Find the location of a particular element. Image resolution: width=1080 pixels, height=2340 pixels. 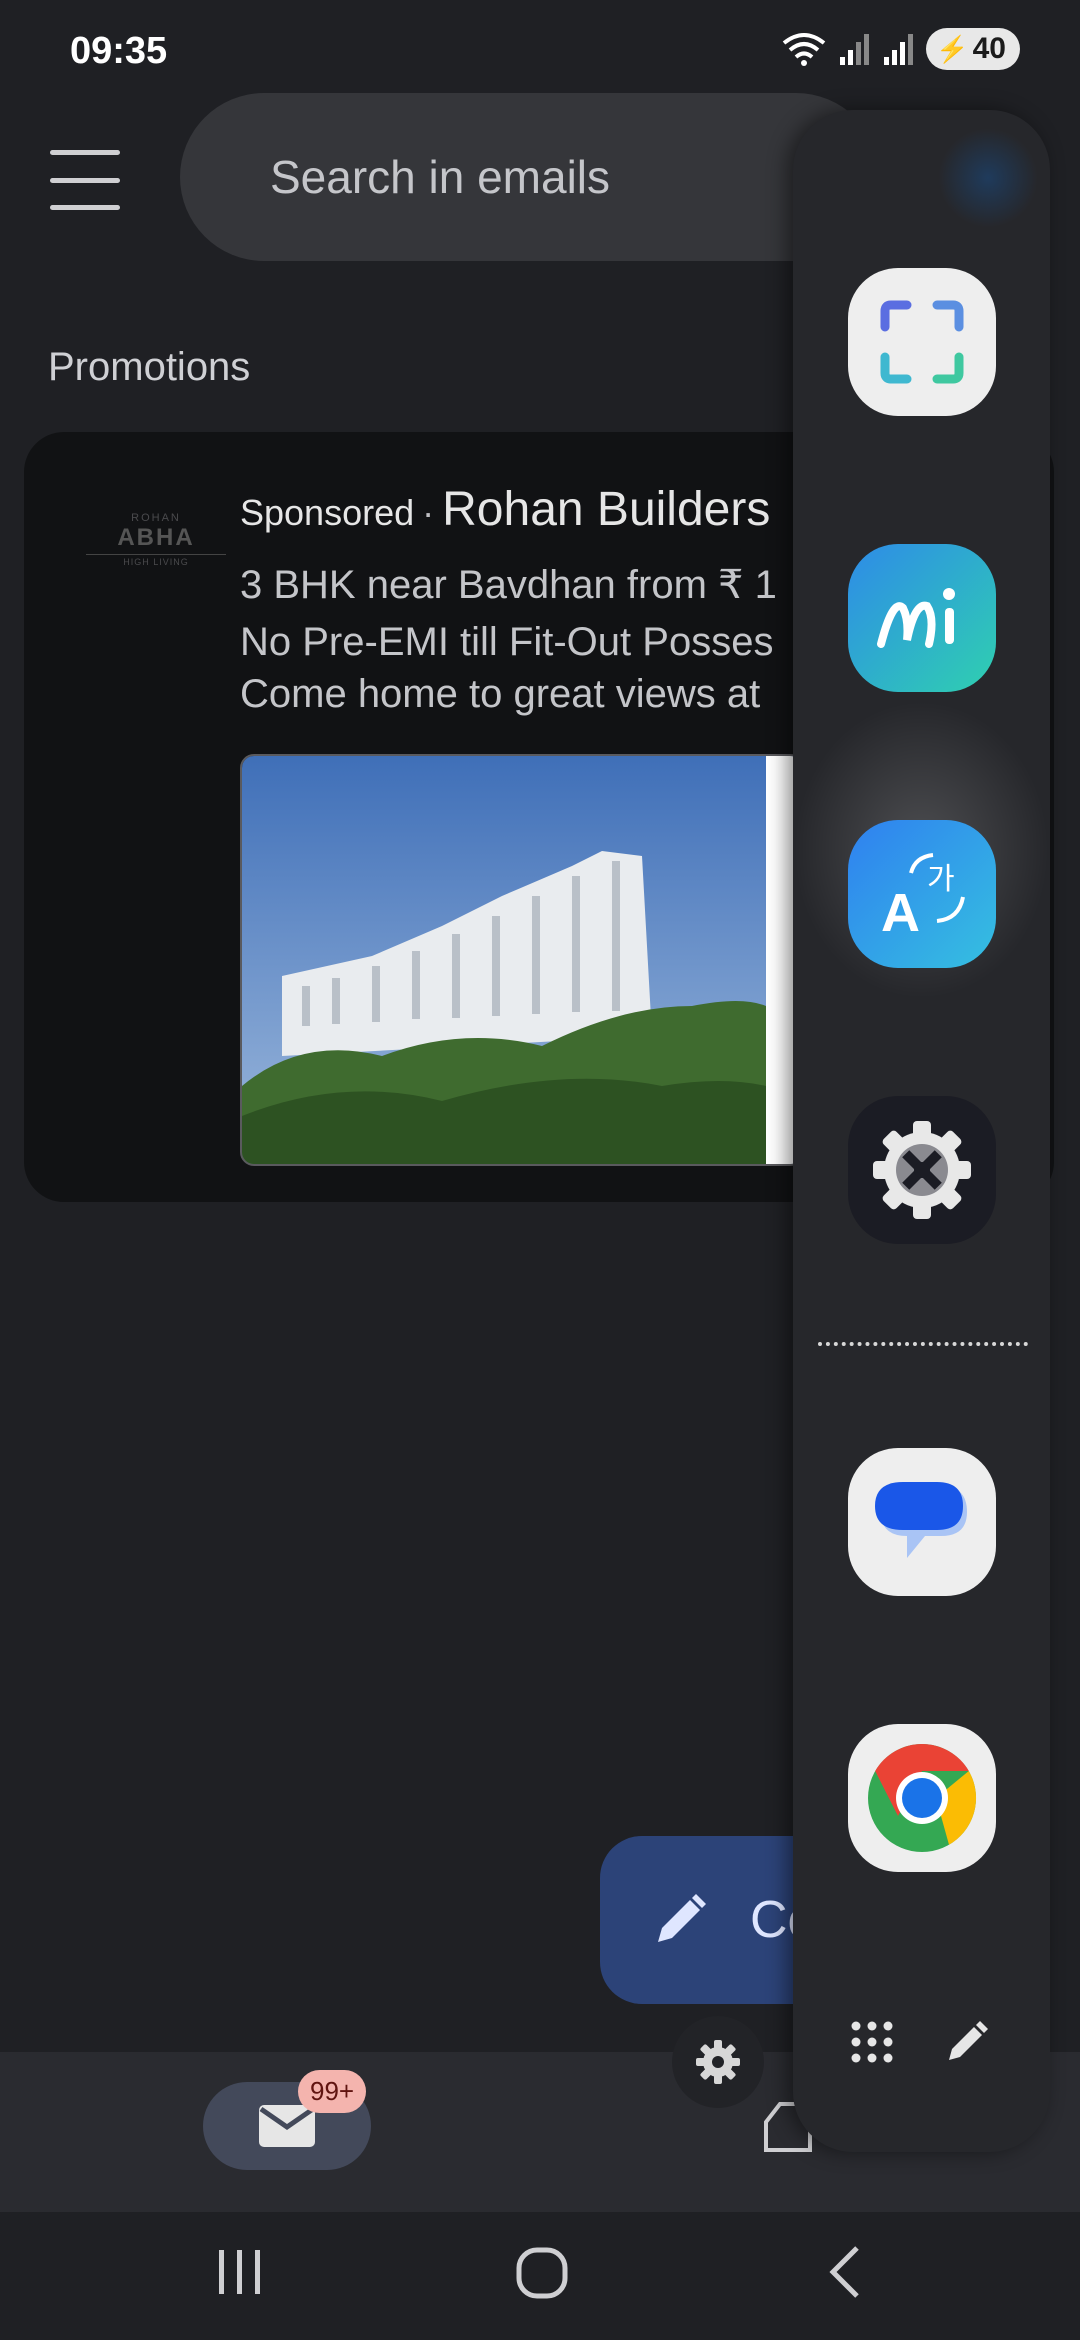

smart-select-app is located at coordinates (922, 342).